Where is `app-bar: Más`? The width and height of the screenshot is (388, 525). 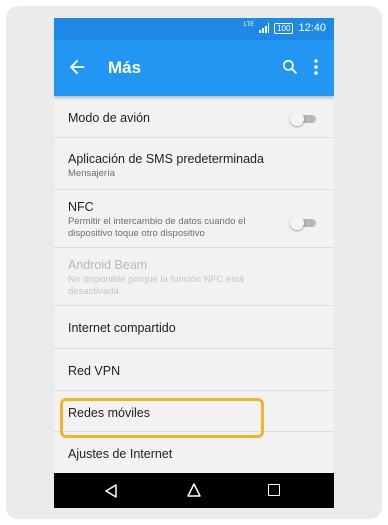 app-bar: Más is located at coordinates (194, 68).